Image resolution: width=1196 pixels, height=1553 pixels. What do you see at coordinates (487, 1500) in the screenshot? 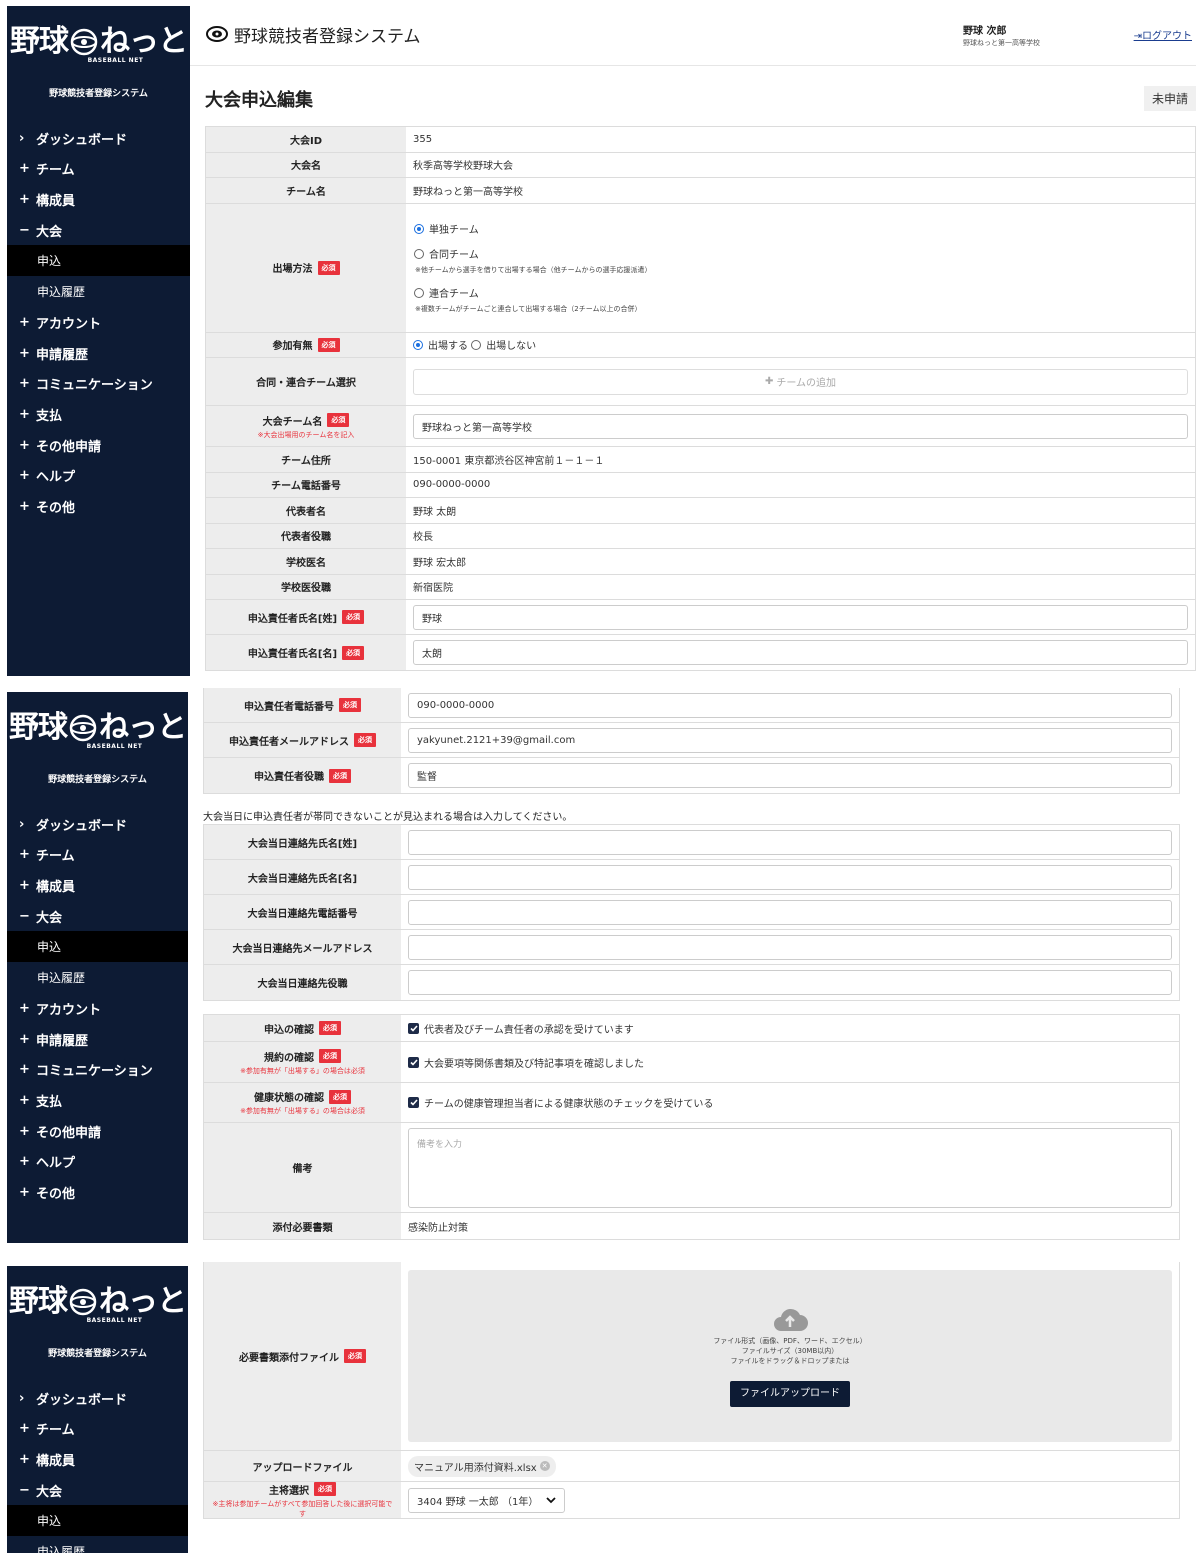
I see `captain-select: 3404 野球 一太郎 （1年）` at bounding box center [487, 1500].